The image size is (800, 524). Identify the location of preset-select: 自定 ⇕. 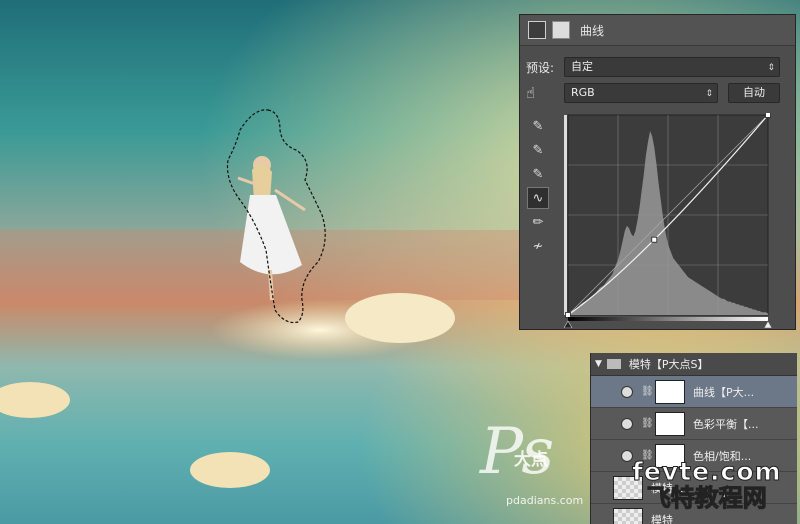
(672, 67).